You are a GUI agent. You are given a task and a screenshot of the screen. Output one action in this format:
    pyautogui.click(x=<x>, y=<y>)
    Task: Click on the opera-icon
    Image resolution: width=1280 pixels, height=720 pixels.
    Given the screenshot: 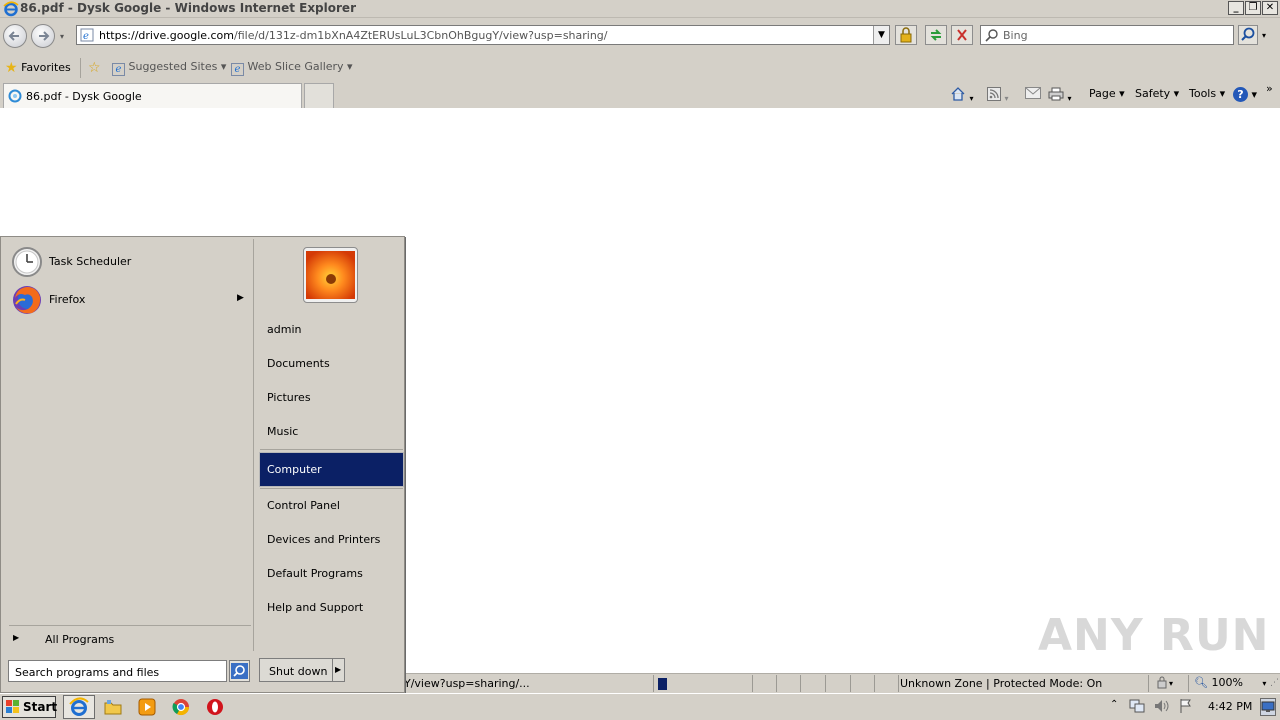 What is the action you would take?
    pyautogui.click(x=215, y=707)
    